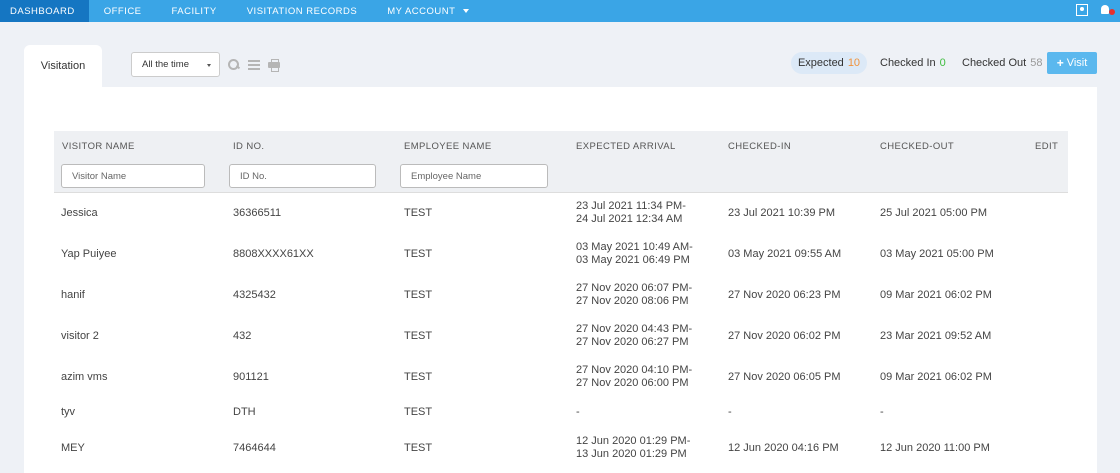  What do you see at coordinates (209, 65) in the screenshot?
I see `select-caret-icon` at bounding box center [209, 65].